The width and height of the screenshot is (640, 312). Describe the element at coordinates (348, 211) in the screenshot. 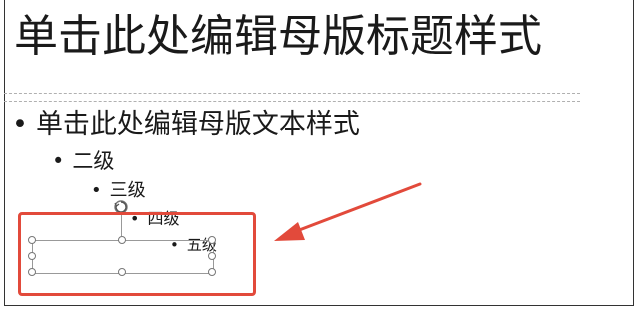

I see `annotation-arrow-icon` at that location.